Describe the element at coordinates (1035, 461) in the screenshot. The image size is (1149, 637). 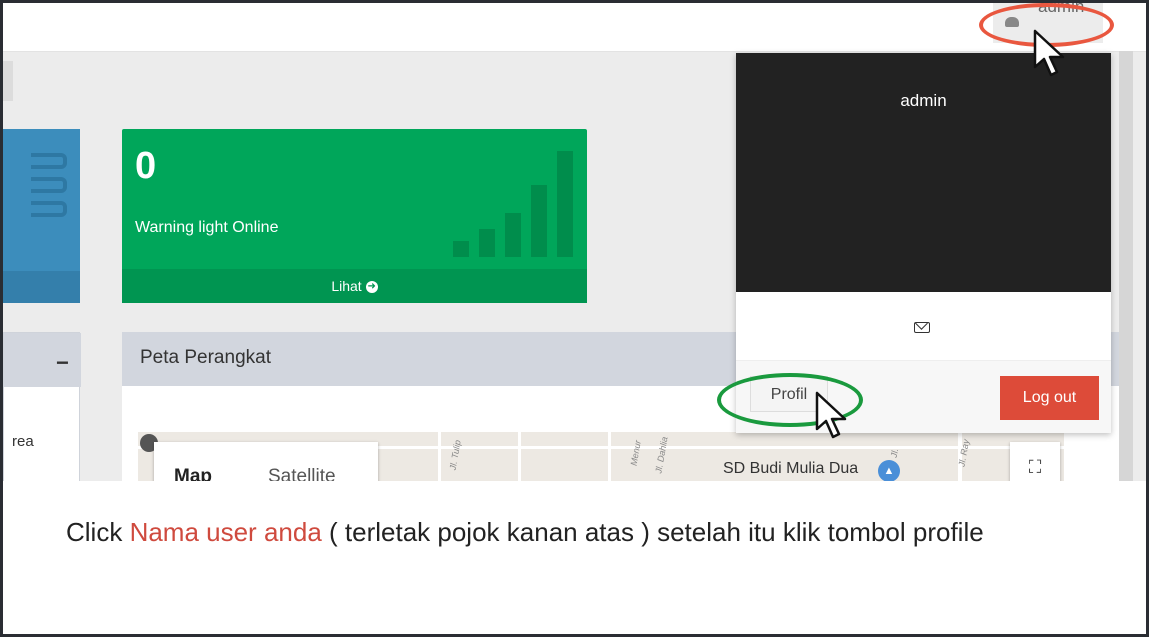
I see `fullscreen-icon: ⛶` at that location.